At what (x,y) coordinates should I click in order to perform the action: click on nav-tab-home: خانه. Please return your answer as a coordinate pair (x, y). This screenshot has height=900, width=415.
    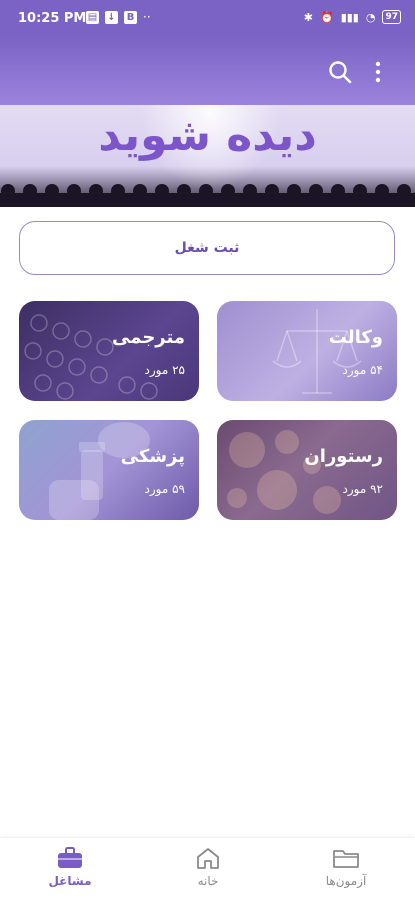
    Looking at the image, I should click on (208, 867).